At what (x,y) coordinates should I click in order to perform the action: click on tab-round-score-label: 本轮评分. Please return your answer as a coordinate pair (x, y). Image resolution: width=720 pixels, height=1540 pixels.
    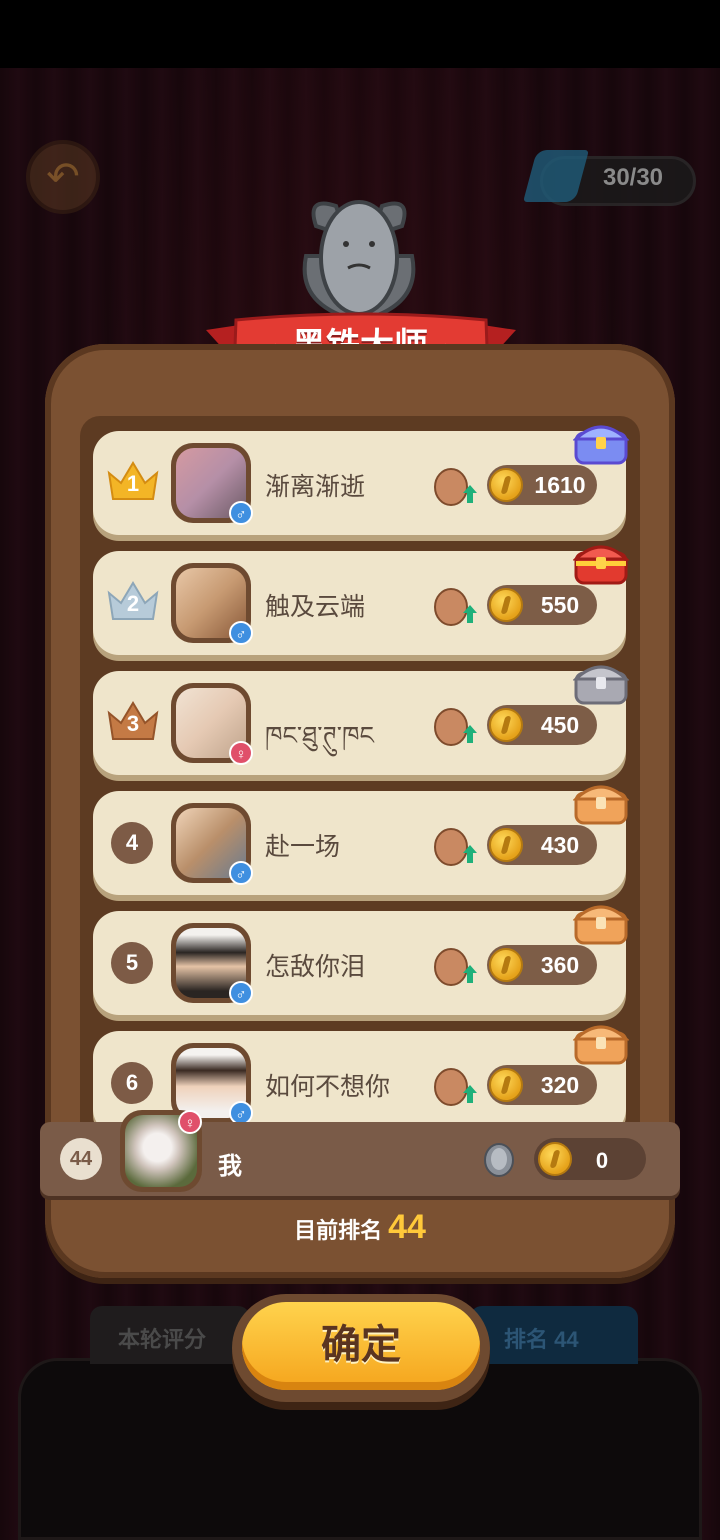
    Looking at the image, I should click on (162, 1339).